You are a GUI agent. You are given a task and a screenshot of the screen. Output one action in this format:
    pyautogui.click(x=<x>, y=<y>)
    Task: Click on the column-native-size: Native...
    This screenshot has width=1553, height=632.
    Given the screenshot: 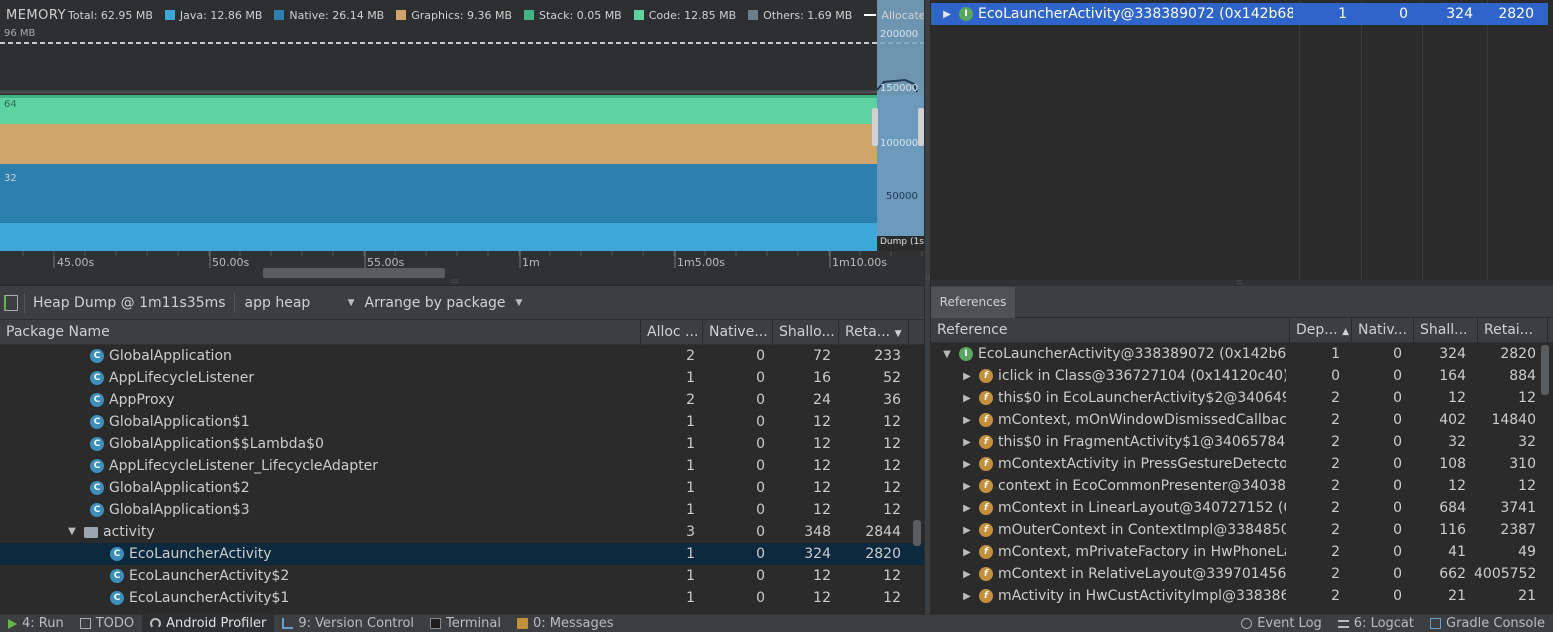 What is the action you would take?
    pyautogui.click(x=738, y=332)
    